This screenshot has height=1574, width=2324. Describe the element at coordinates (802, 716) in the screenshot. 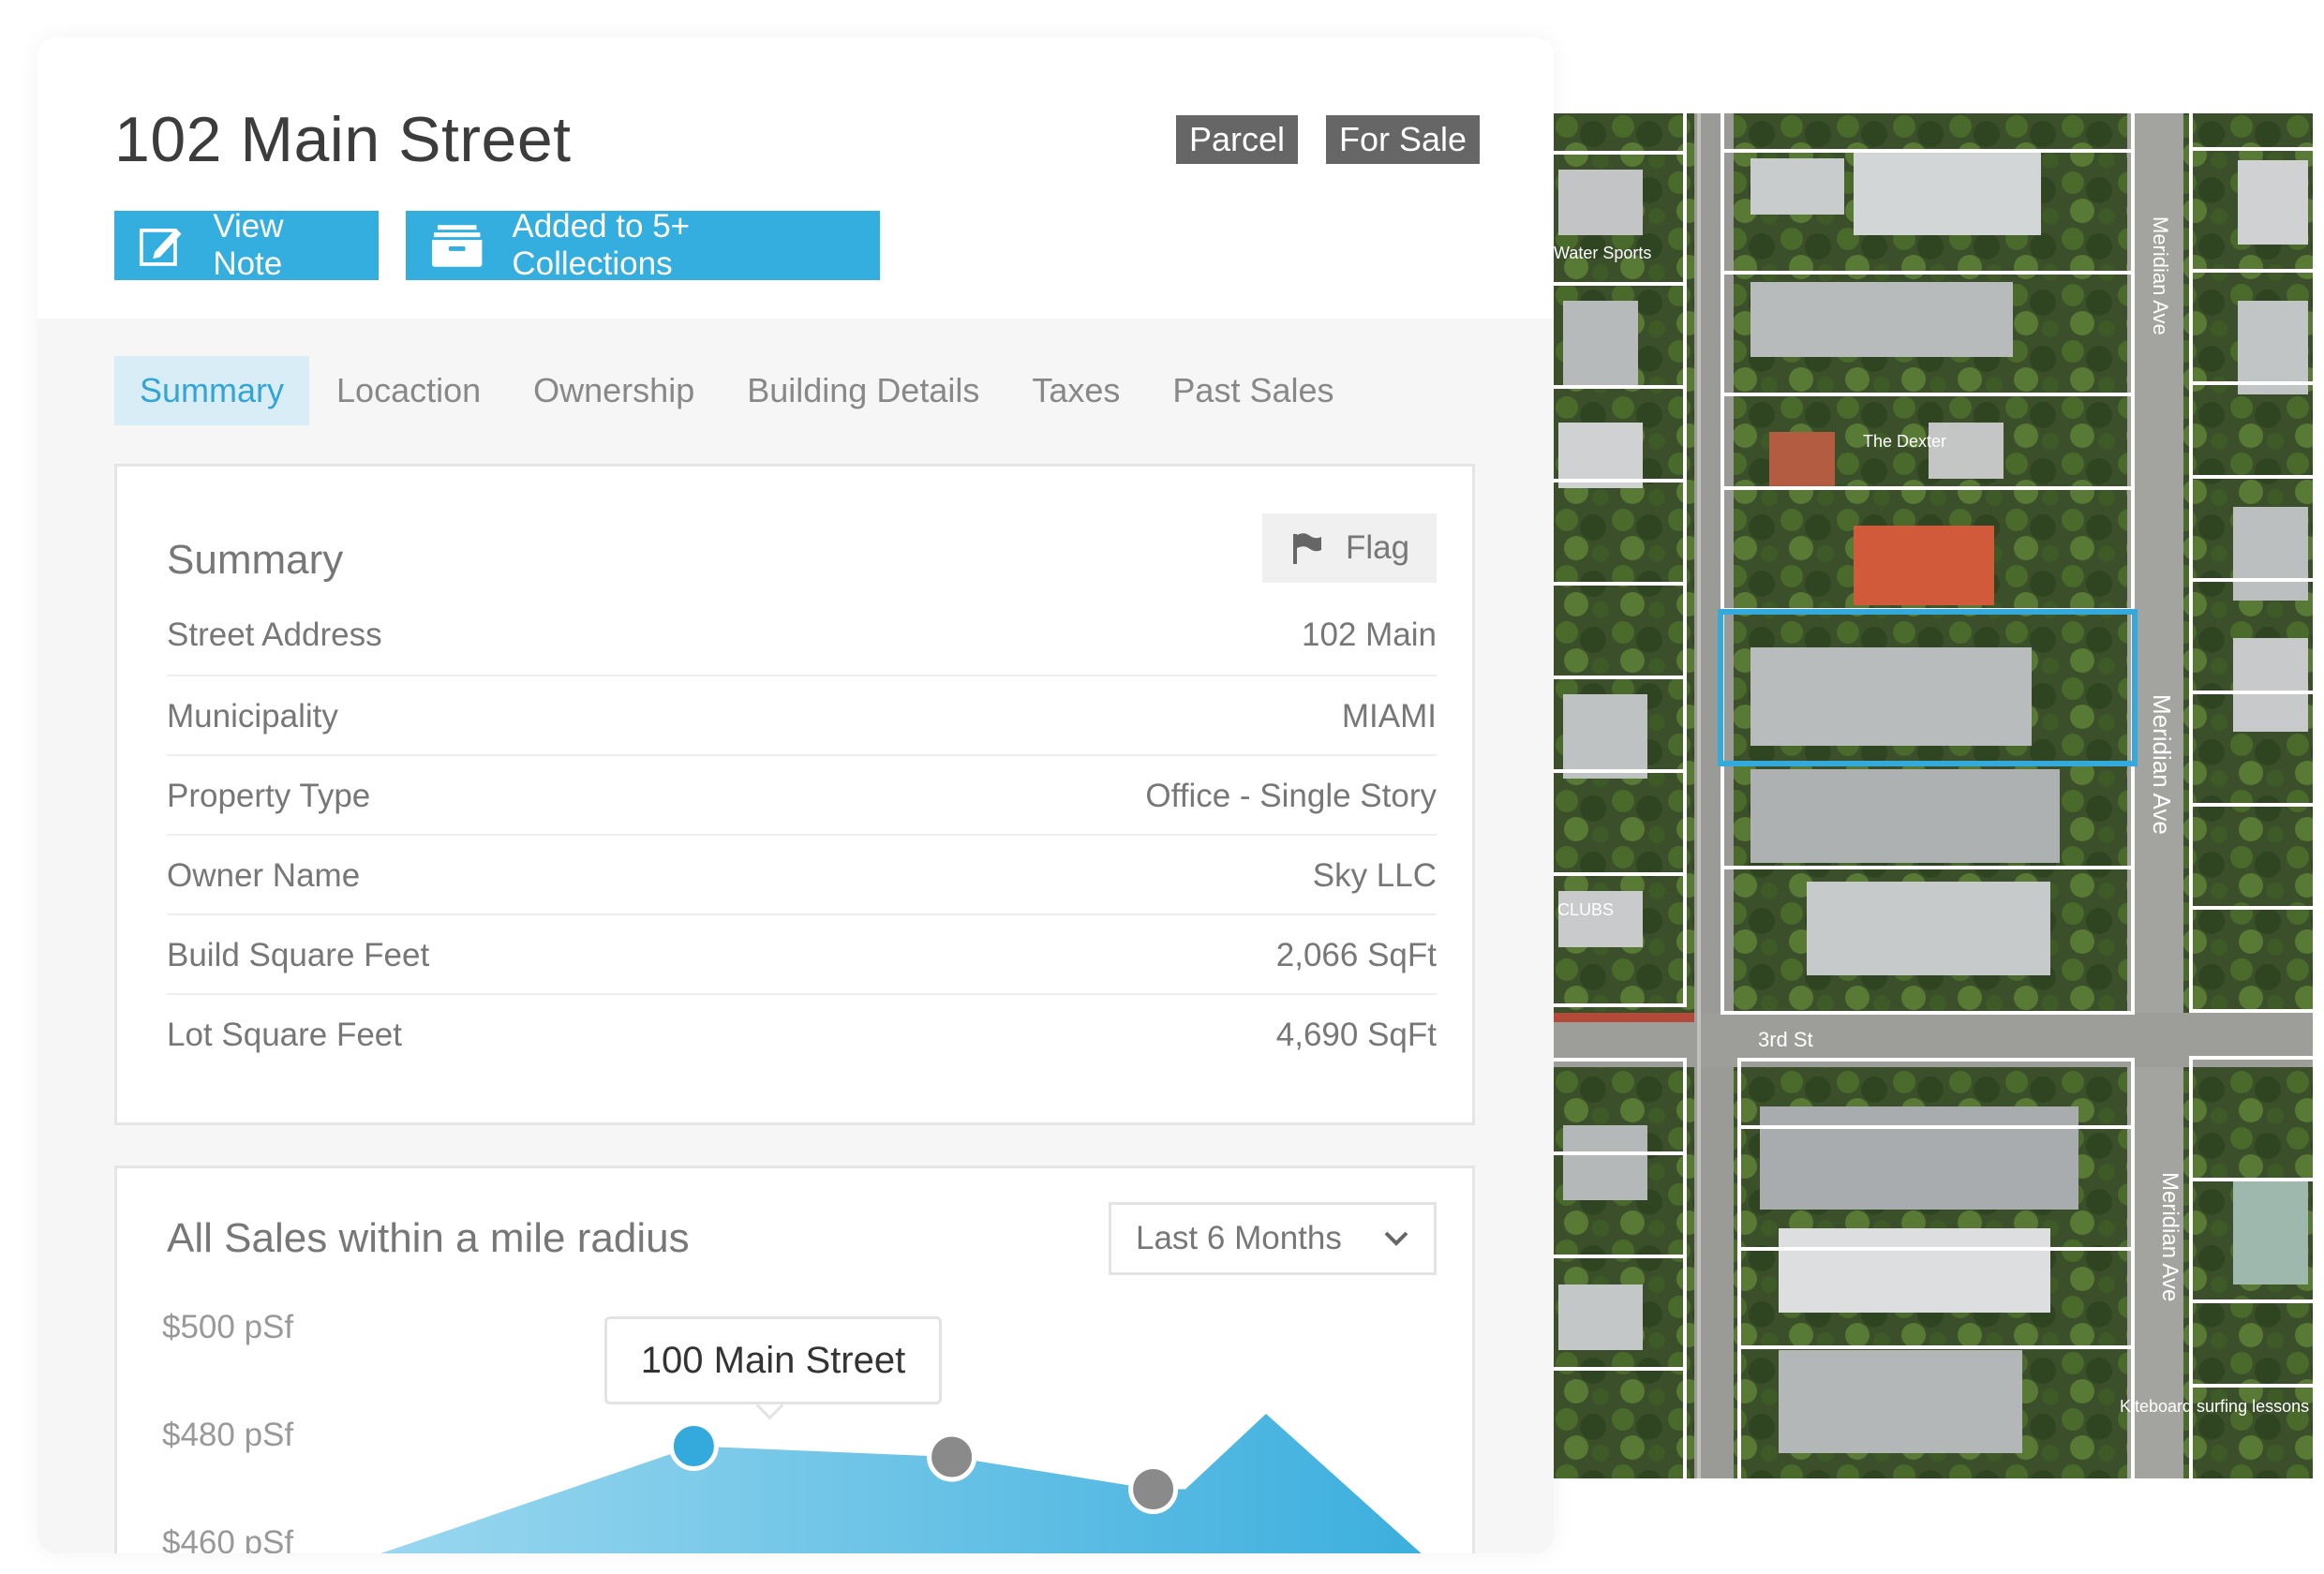

I see `summary-row-municipality: Municipality MIAMI` at that location.